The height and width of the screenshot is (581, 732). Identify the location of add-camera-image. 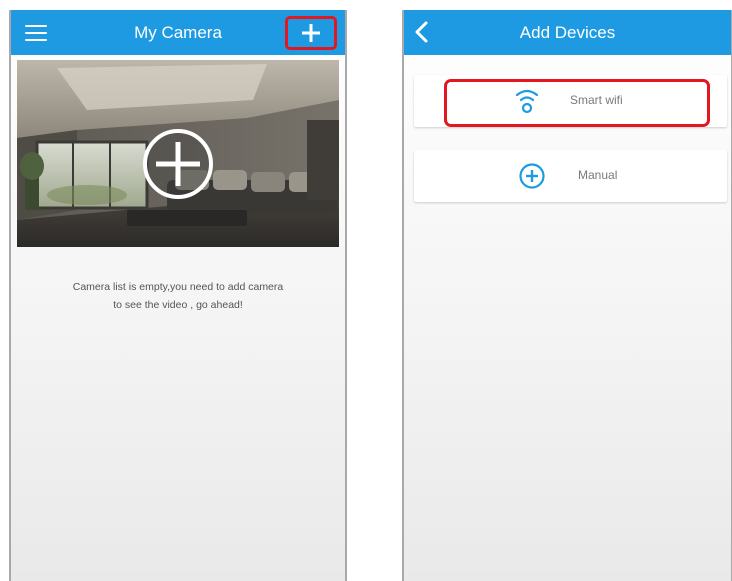
(178, 153).